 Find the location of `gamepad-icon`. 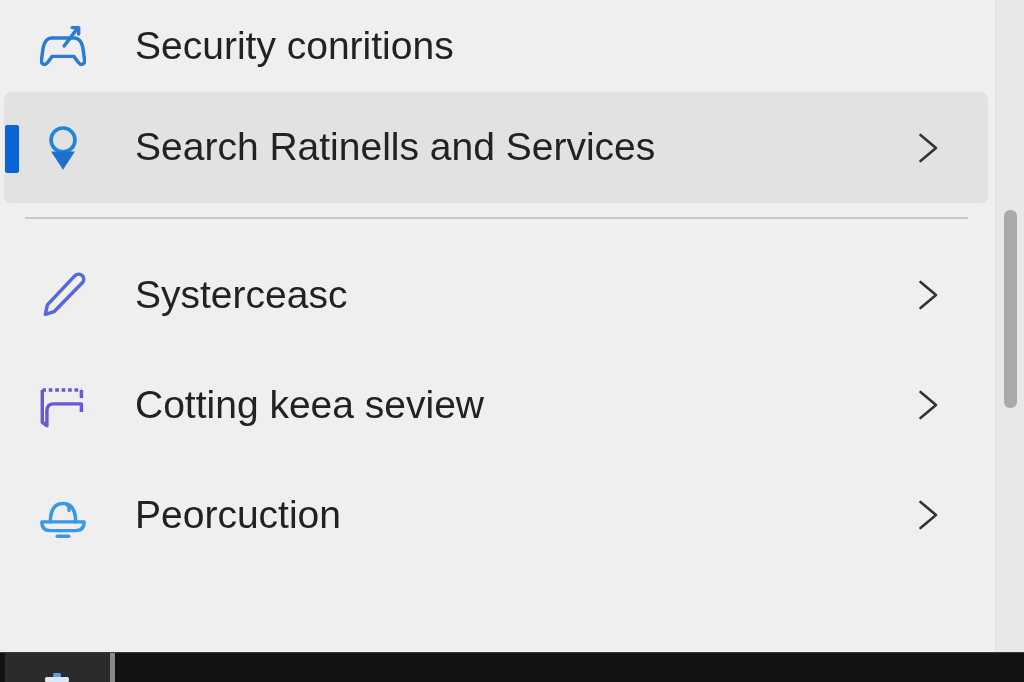

gamepad-icon is located at coordinates (63, 46).